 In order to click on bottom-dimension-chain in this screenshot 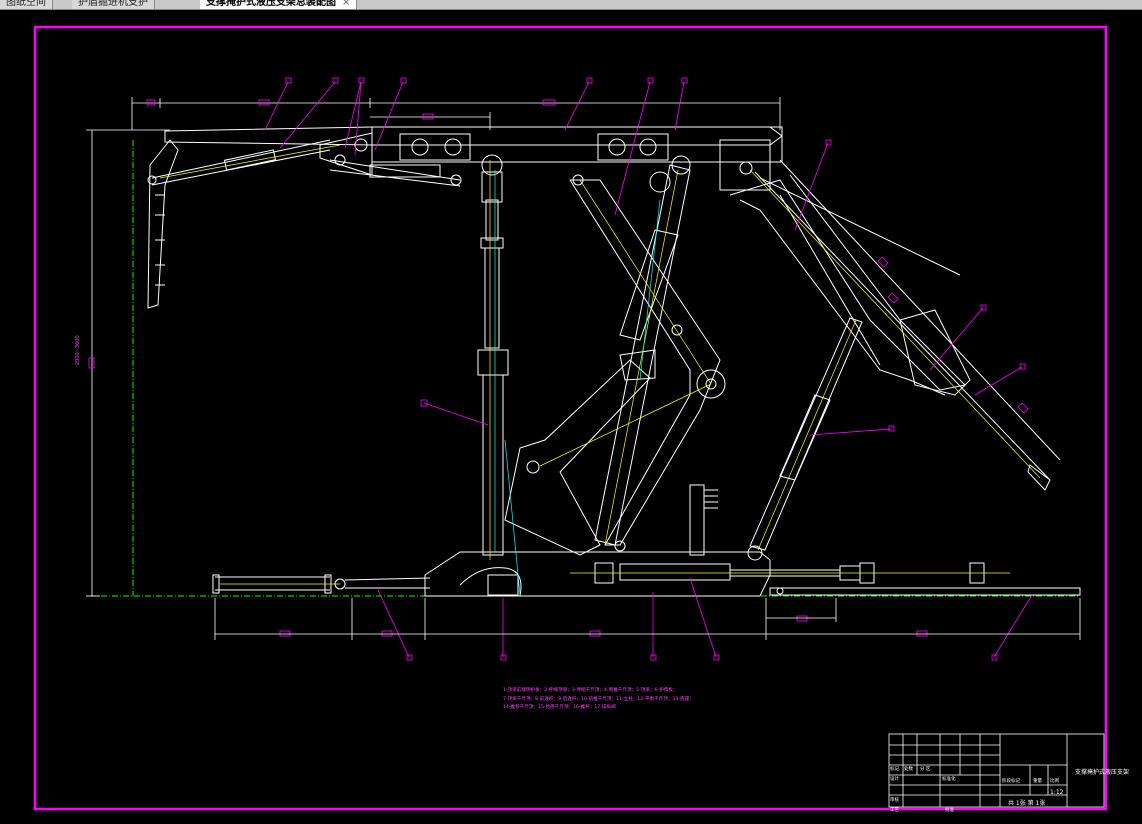, I will do `click(647, 619)`.